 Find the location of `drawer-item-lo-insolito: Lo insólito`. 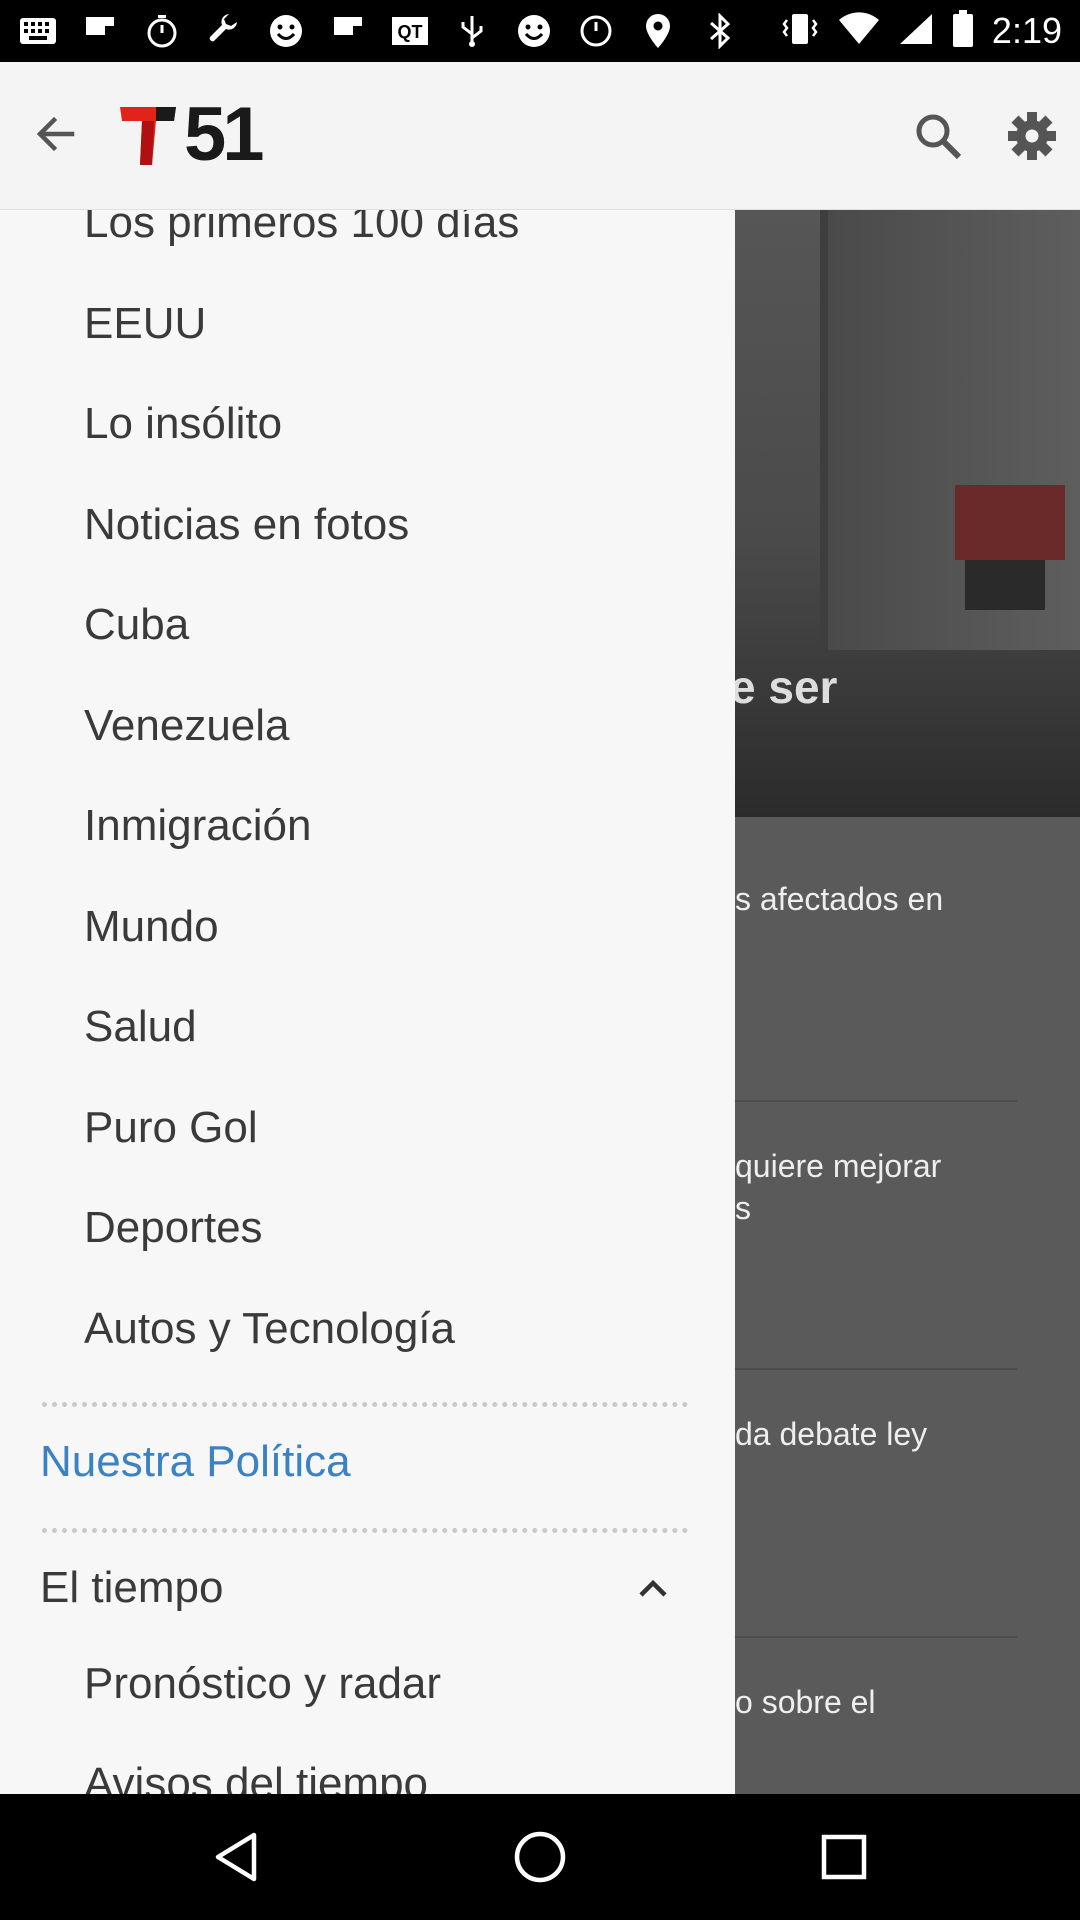

drawer-item-lo-insolito: Lo insólito is located at coordinates (183, 424).